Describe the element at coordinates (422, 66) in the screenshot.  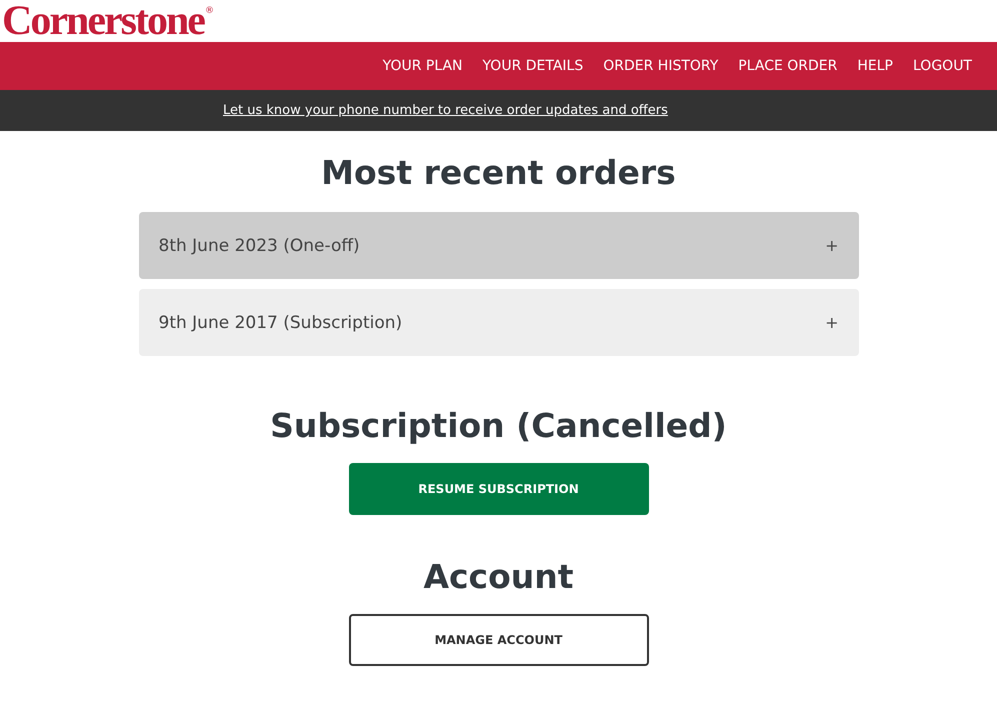
I see `nav-link: YOUR PLAN` at that location.